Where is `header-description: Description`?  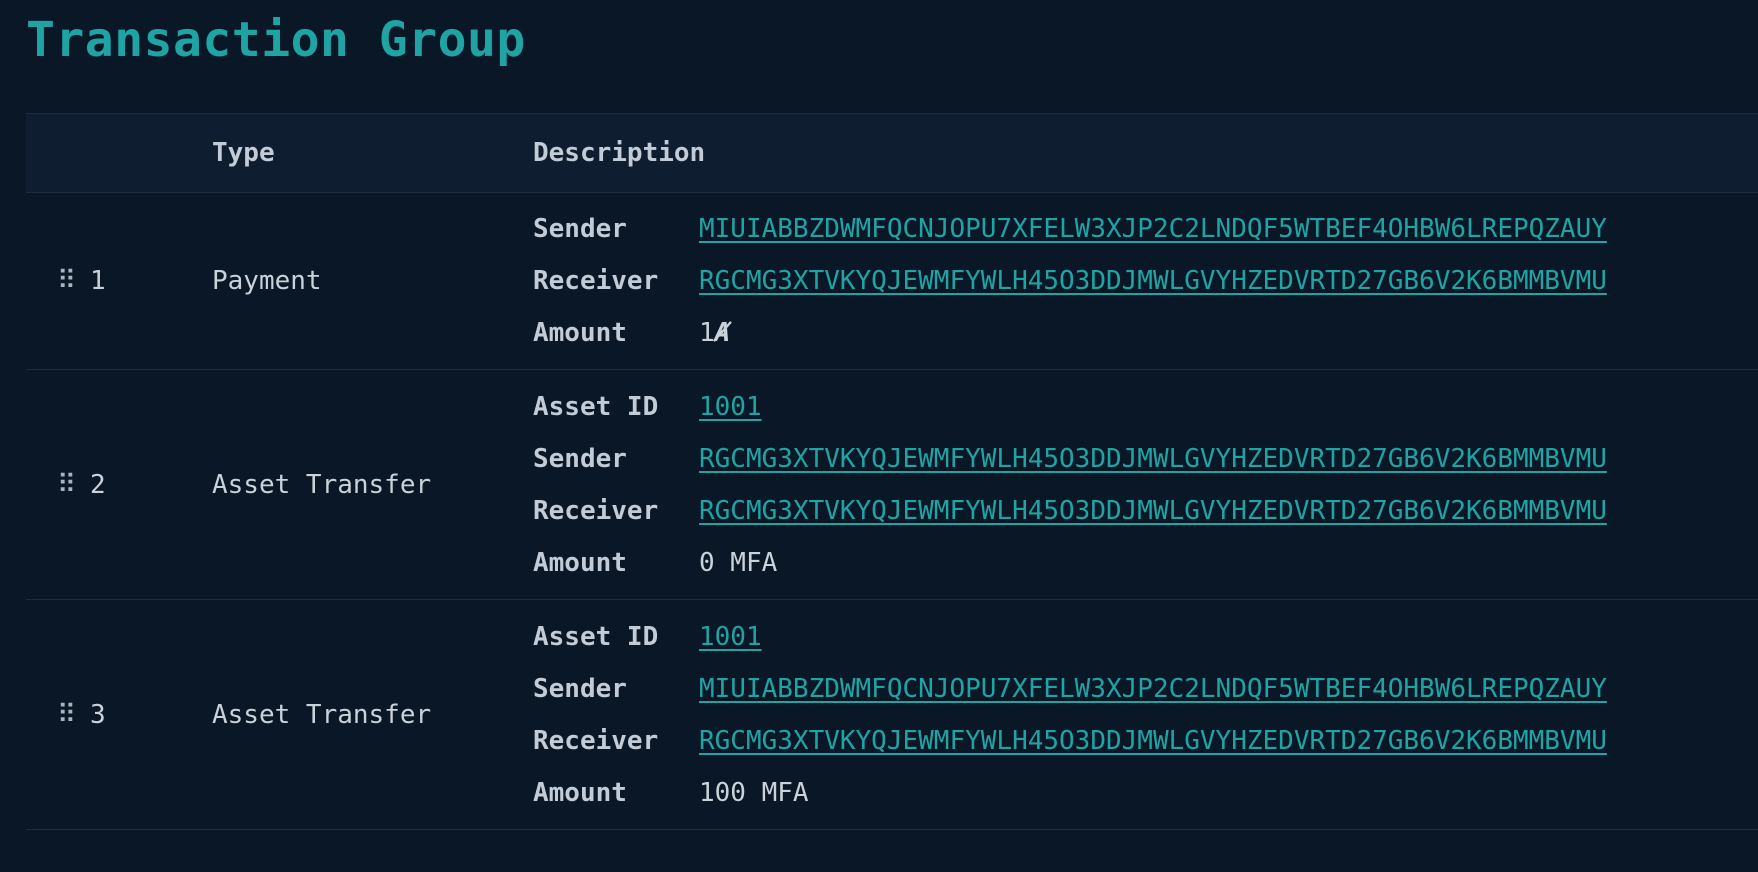 header-description: Description is located at coordinates (619, 153).